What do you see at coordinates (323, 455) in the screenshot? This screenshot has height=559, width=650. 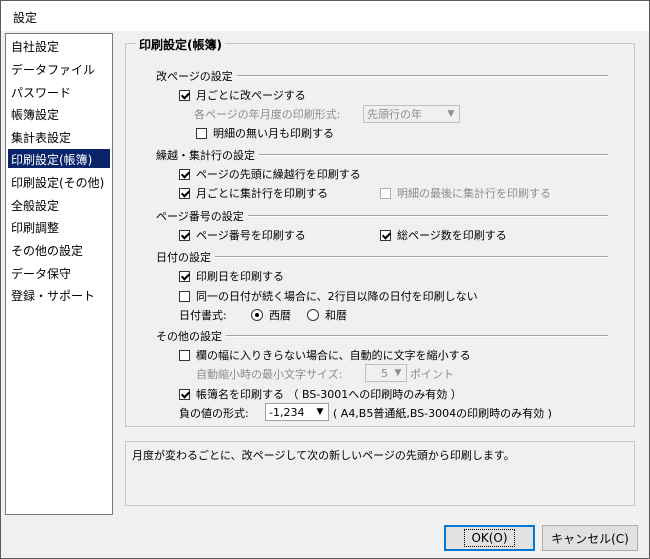 I see `description-text: 月度が変わるごとに、改ページして次の新しいページの先頭から印刷します。` at bounding box center [323, 455].